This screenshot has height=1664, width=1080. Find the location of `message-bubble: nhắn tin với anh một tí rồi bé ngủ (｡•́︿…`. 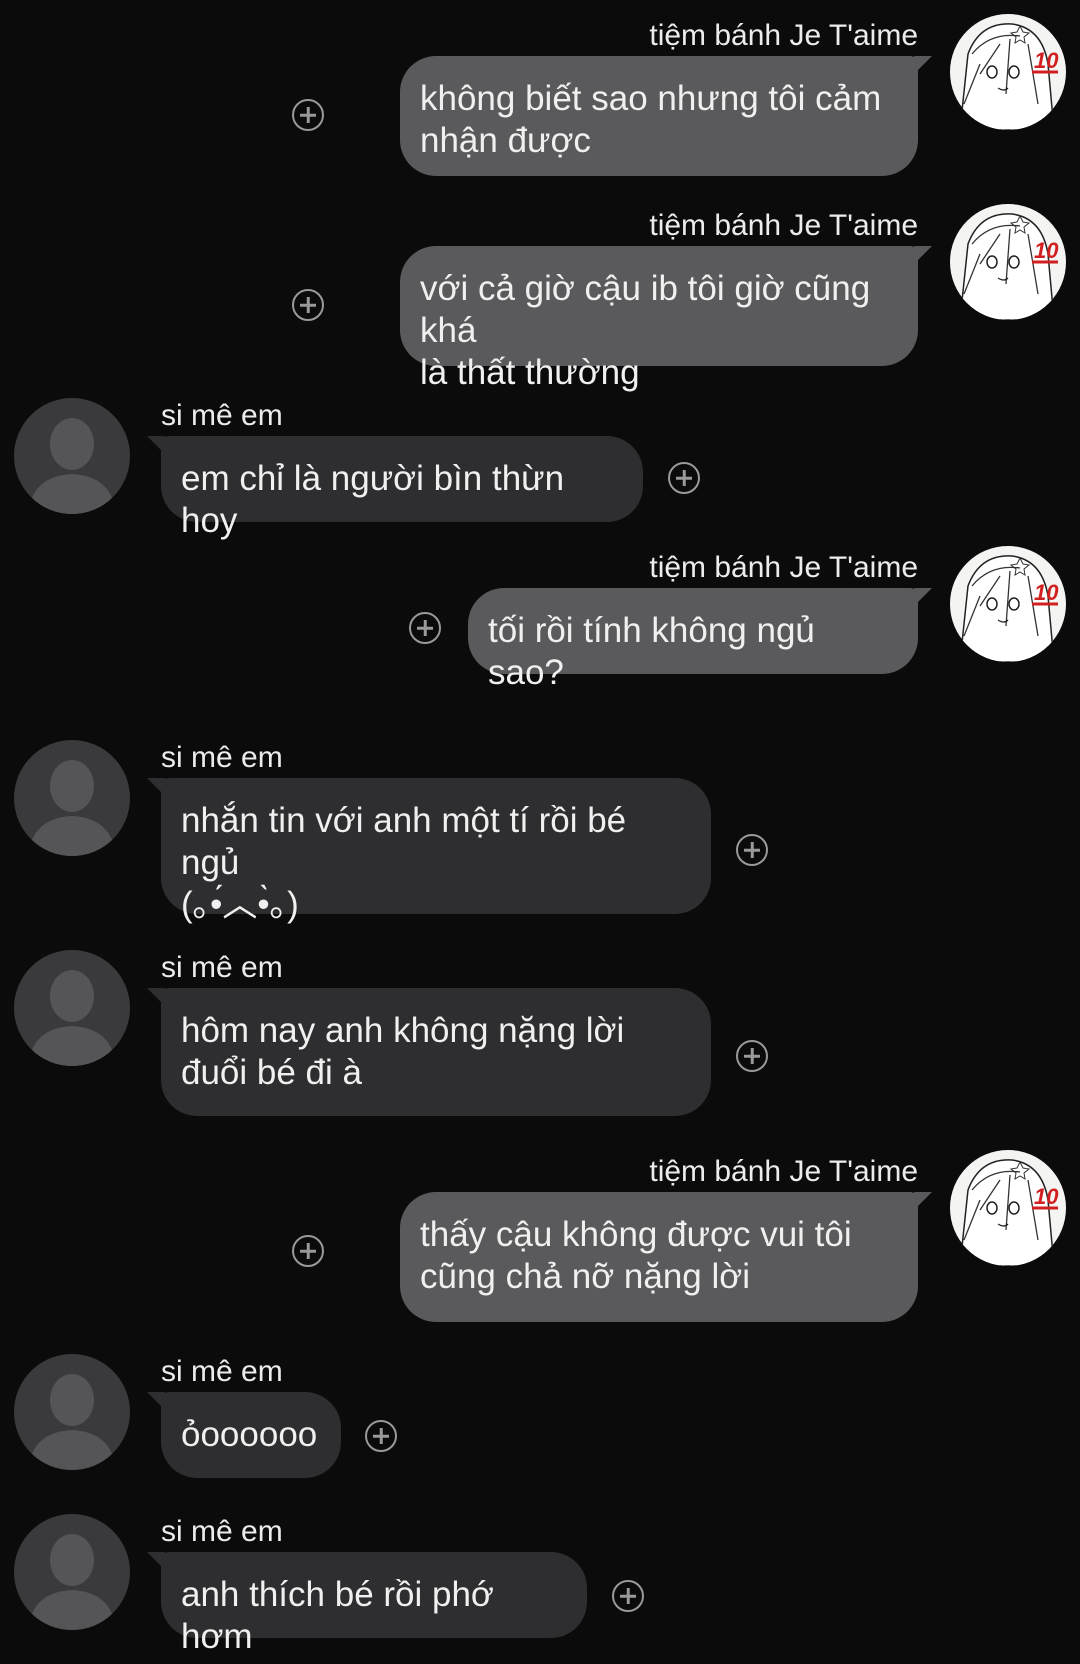

message-bubble: nhắn tin với anh một tí rồi bé ngủ (｡•́︿… is located at coordinates (429, 851).